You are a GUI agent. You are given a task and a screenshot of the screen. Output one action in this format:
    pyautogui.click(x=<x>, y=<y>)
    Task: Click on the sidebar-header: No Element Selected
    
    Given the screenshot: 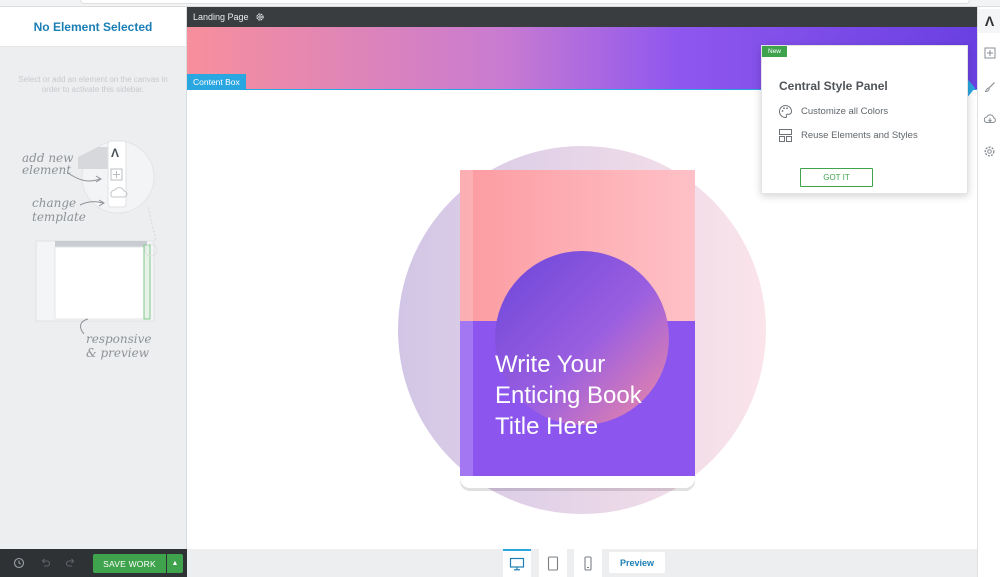 What is the action you would take?
    pyautogui.click(x=93, y=27)
    